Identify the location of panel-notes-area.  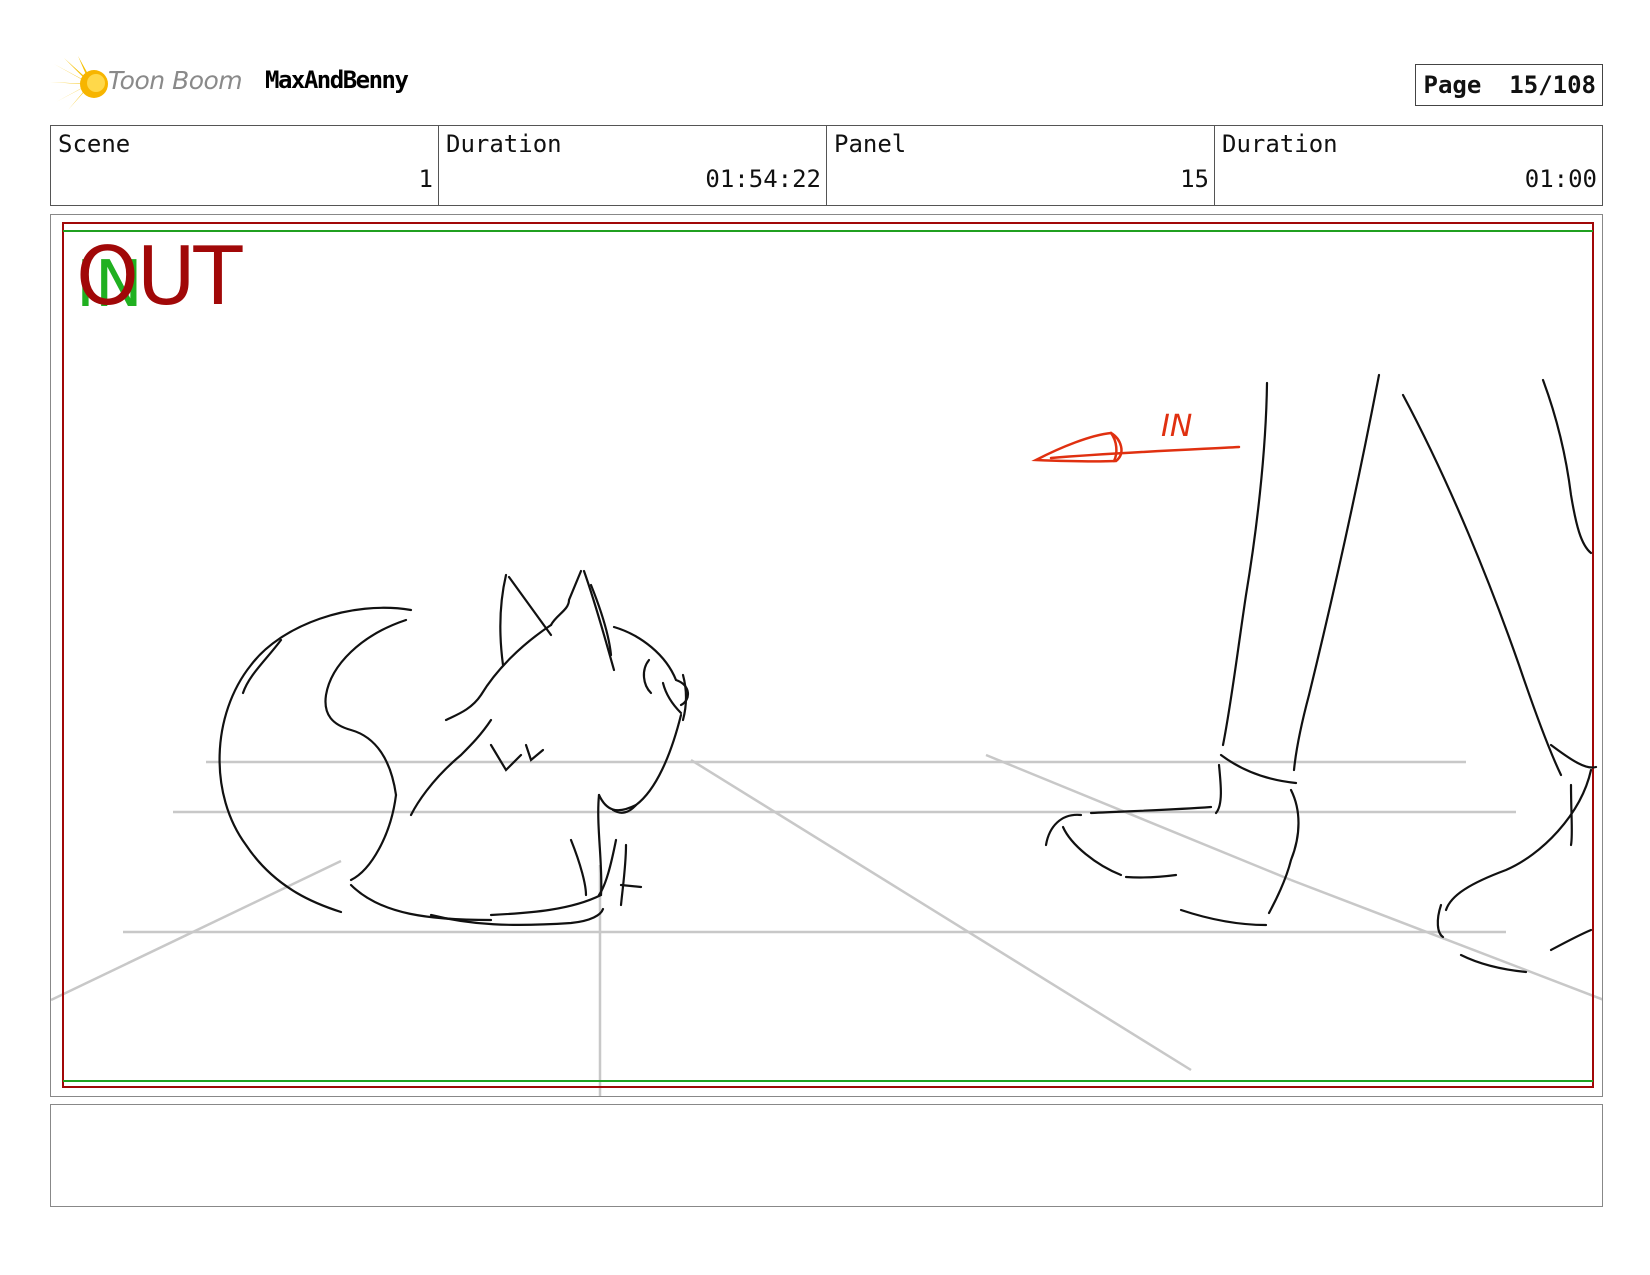
(826, 1155).